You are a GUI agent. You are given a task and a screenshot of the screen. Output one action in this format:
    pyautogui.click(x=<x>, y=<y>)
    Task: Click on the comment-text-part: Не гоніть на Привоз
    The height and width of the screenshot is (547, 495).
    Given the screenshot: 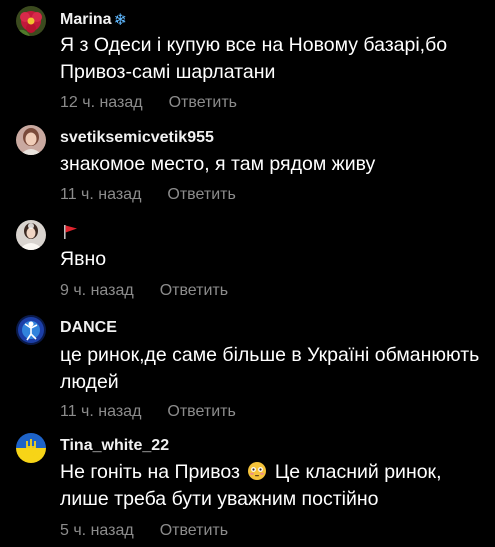 What is the action you would take?
    pyautogui.click(x=150, y=472)
    